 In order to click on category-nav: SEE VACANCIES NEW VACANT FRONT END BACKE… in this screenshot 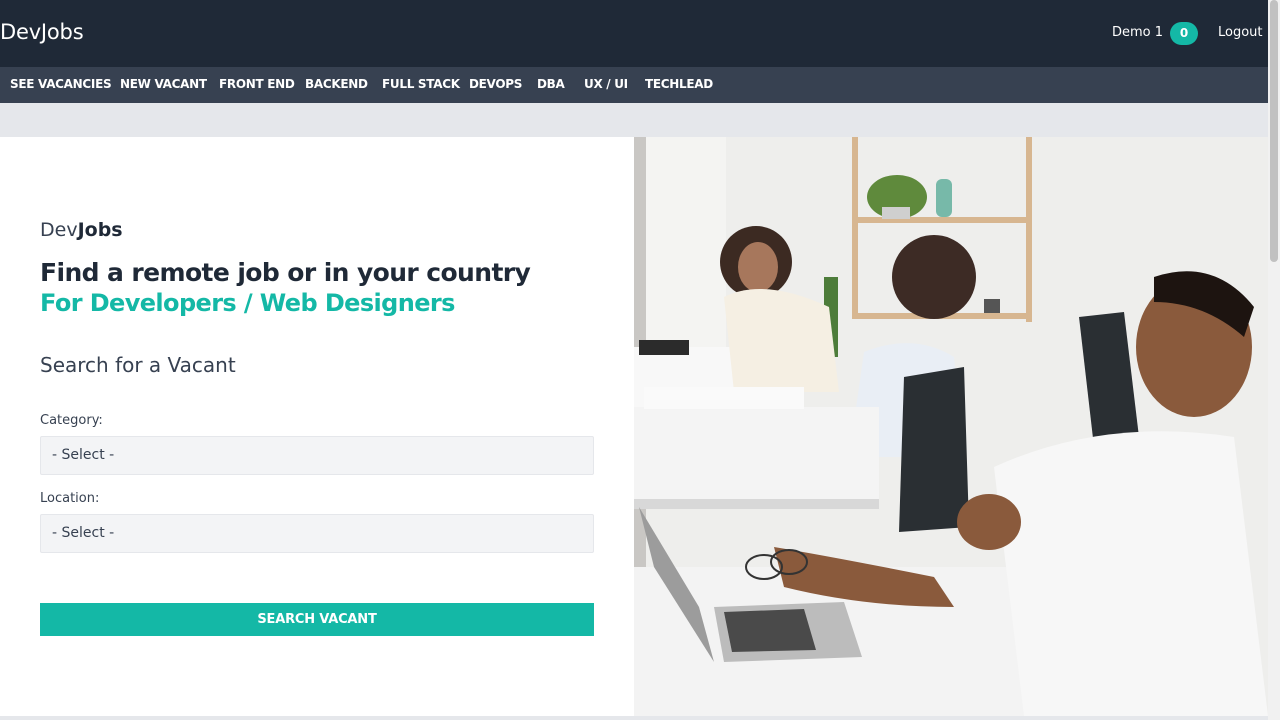, I will do `click(634, 85)`.